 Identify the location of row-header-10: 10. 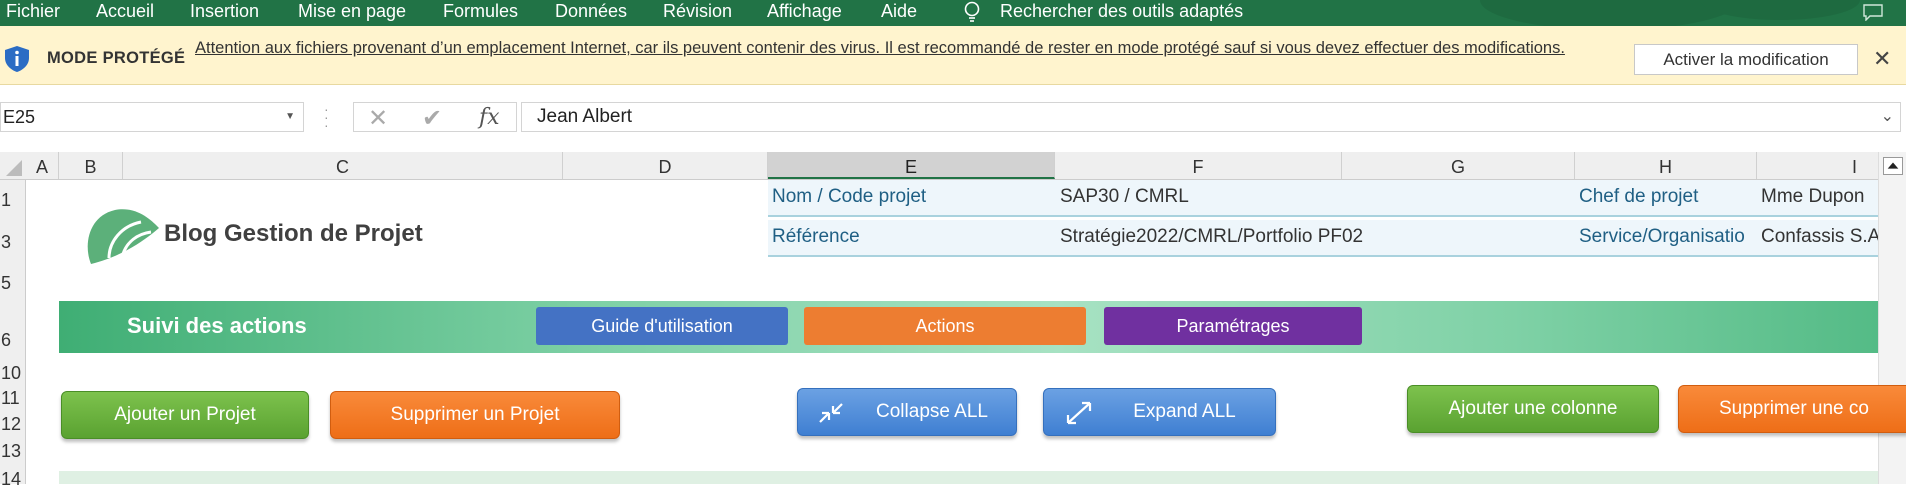
(13, 373).